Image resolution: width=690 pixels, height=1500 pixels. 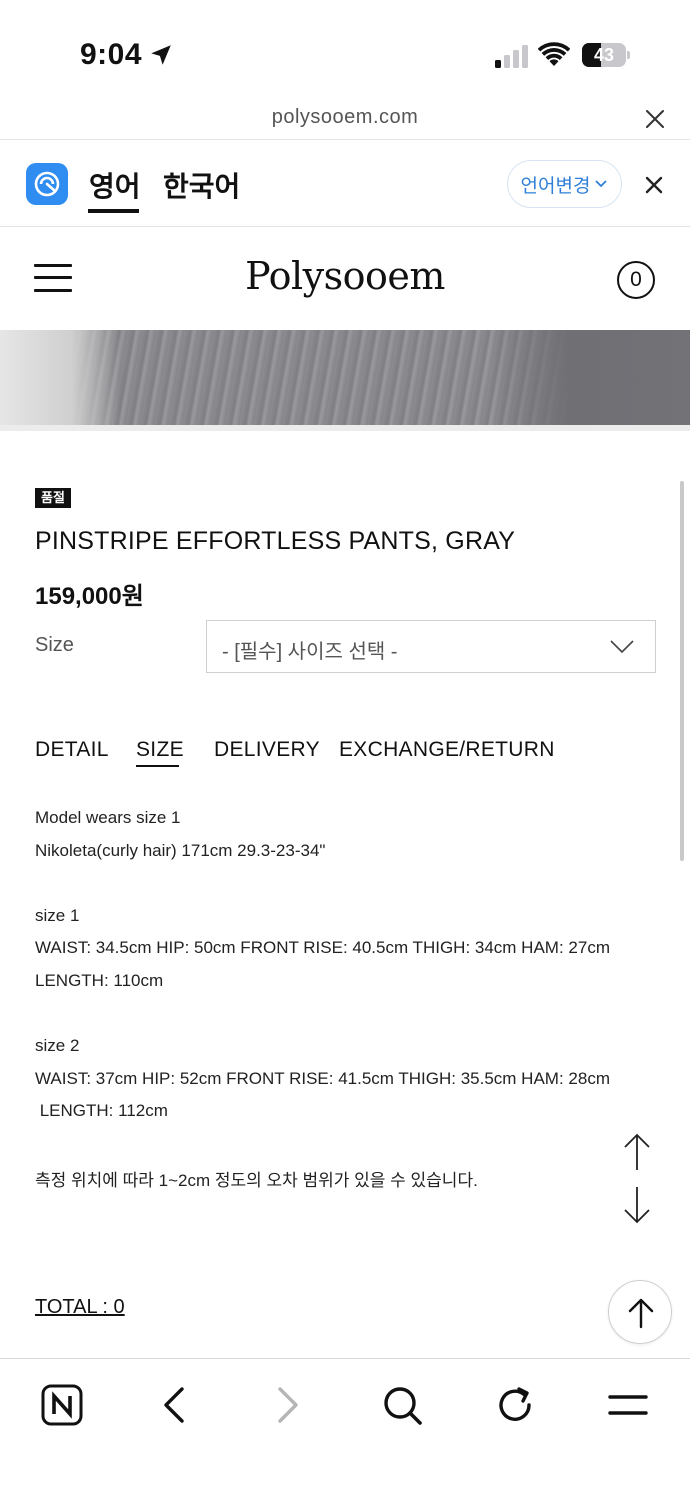 I want to click on total-text: TOTAL : 0, so click(x=80, y=1307).